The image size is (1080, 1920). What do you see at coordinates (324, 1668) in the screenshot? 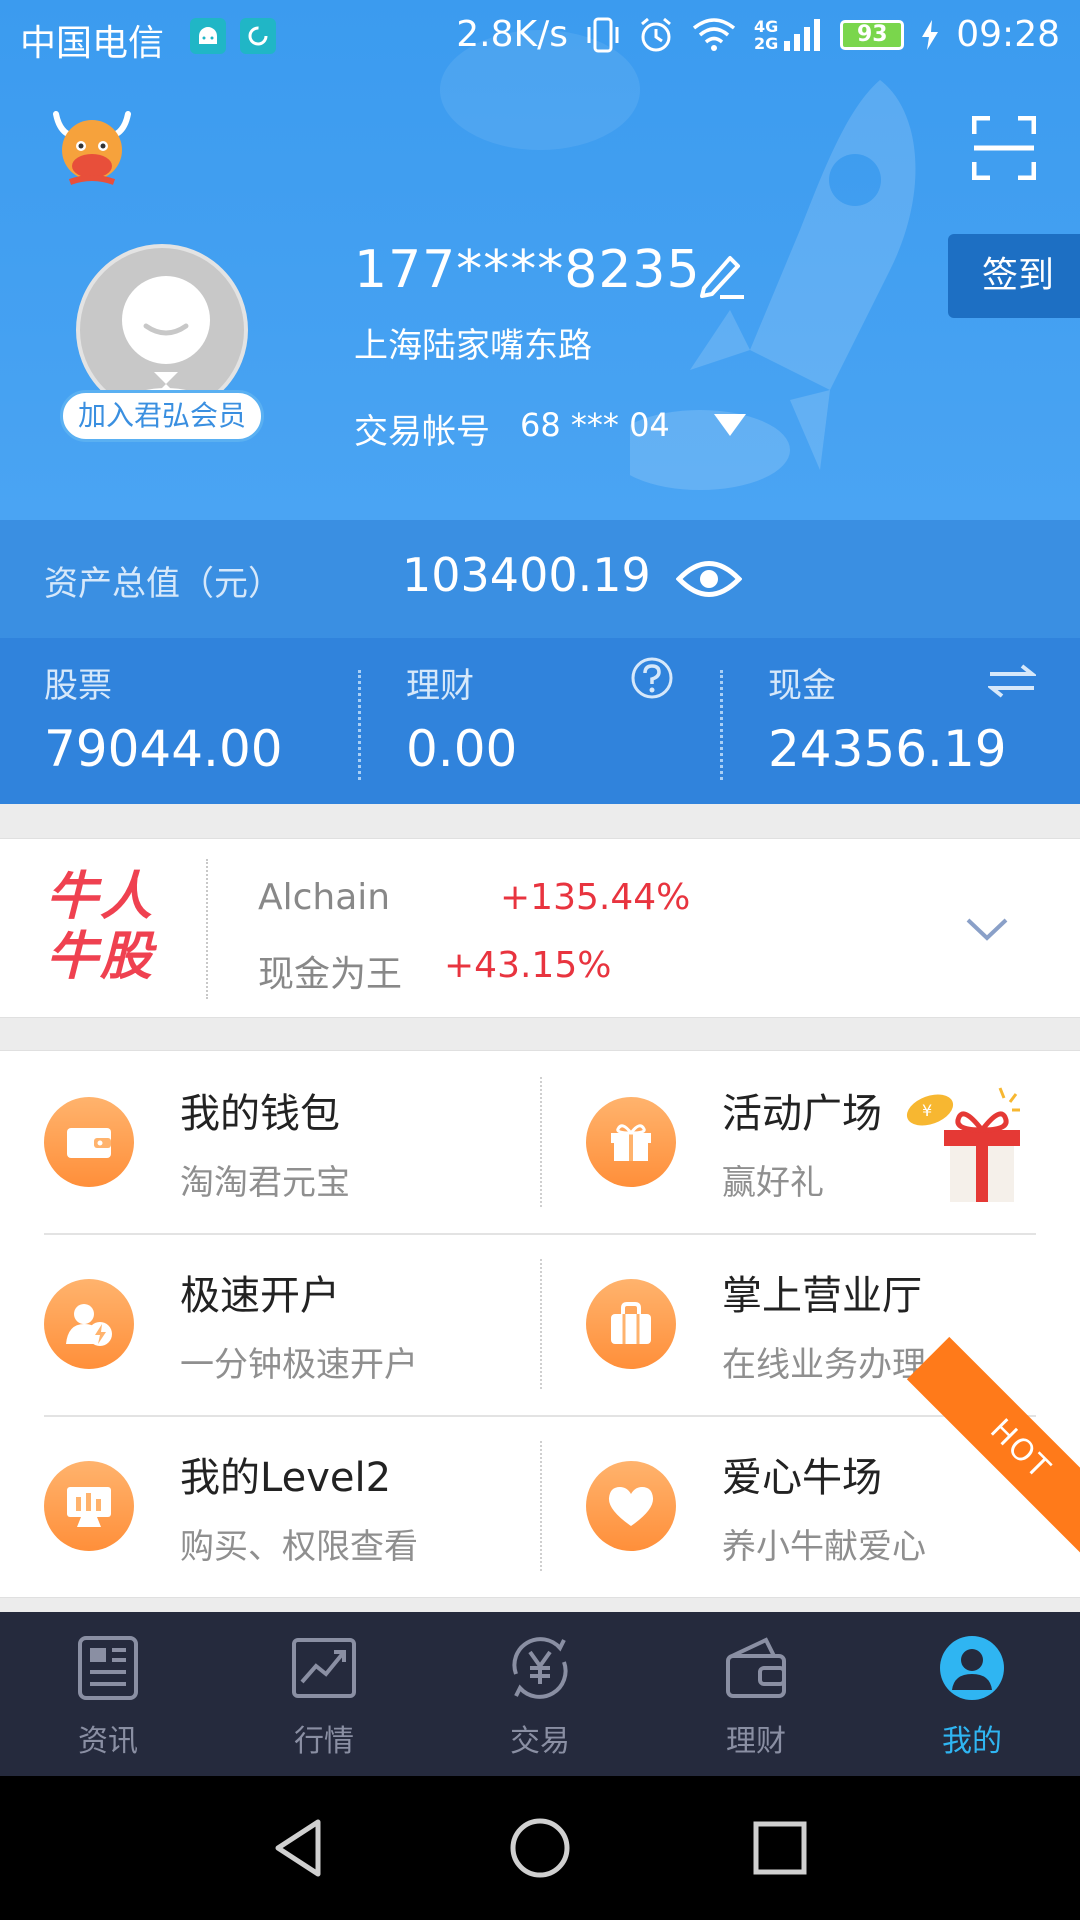
I see `chart-icon` at bounding box center [324, 1668].